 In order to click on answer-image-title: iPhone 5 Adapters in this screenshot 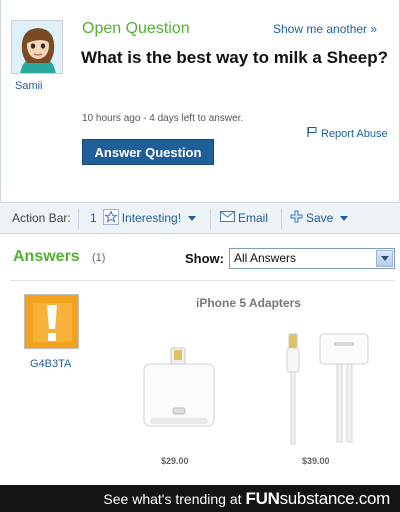, I will do `click(248, 303)`.